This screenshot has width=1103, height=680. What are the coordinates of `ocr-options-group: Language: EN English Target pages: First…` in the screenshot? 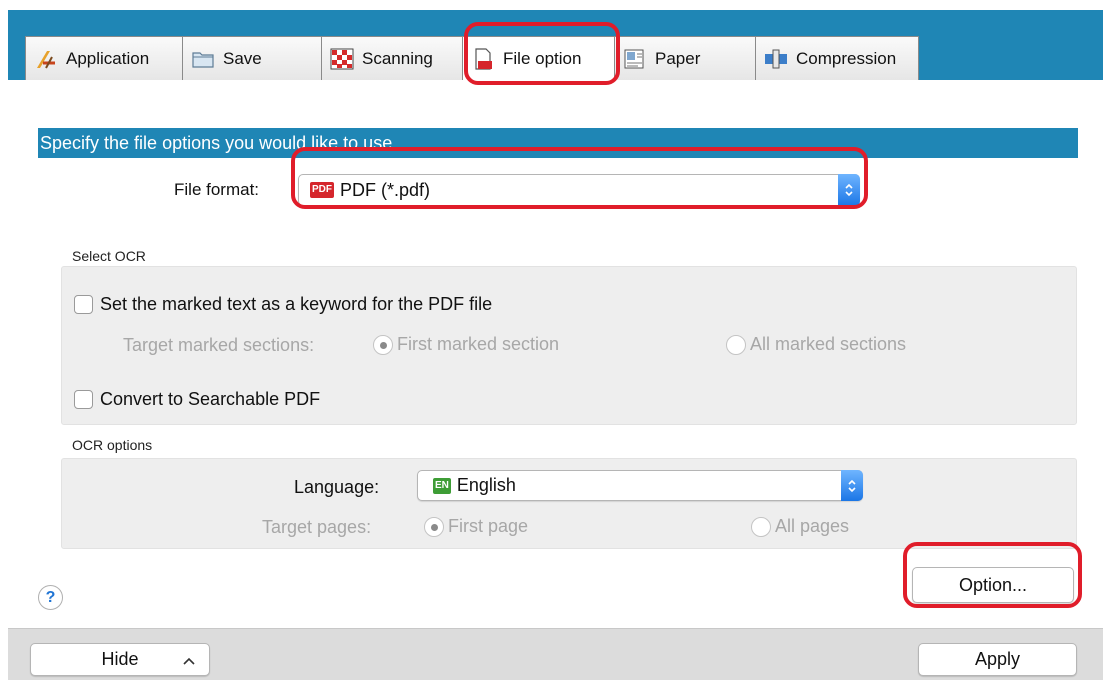 It's located at (569, 503).